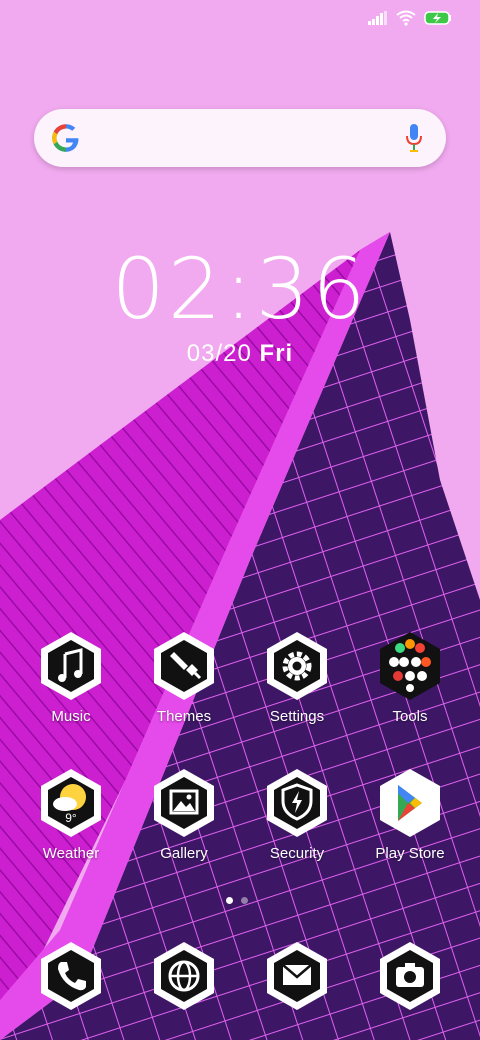  I want to click on app-themes: Themes, so click(184, 677).